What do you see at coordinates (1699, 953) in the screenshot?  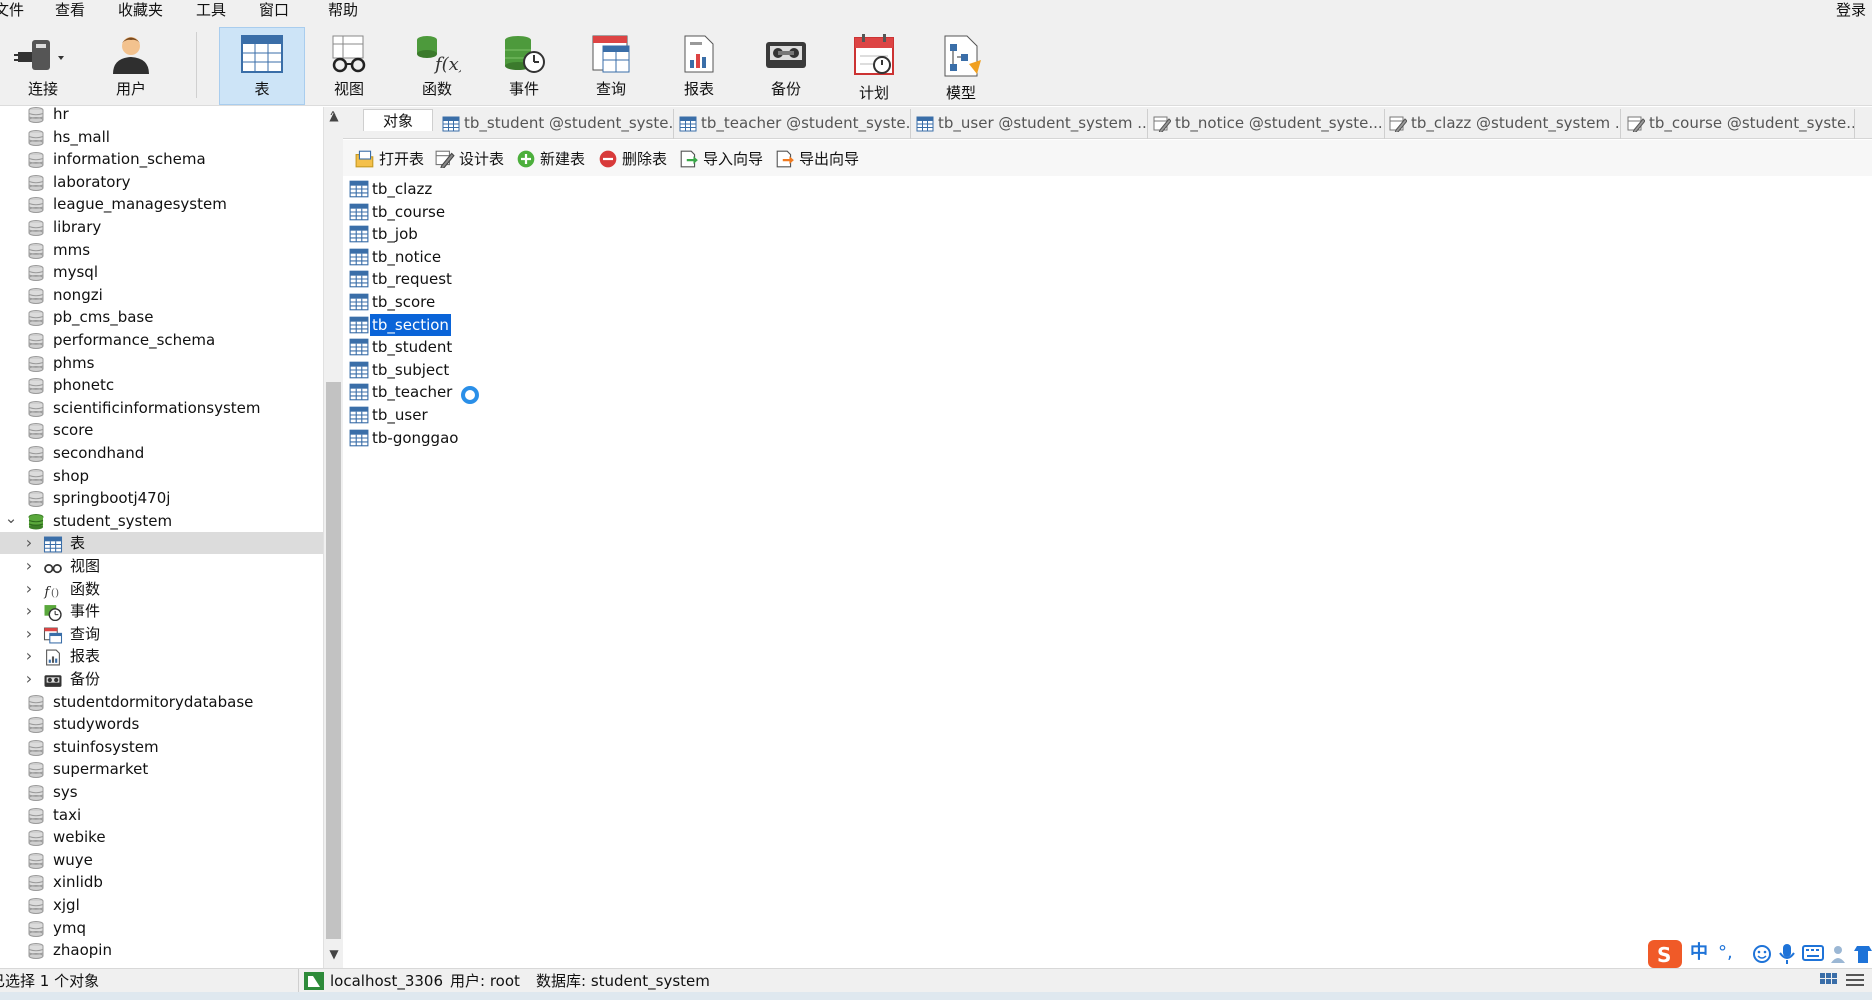 I see `ime-lang-toggle: 中` at bounding box center [1699, 953].